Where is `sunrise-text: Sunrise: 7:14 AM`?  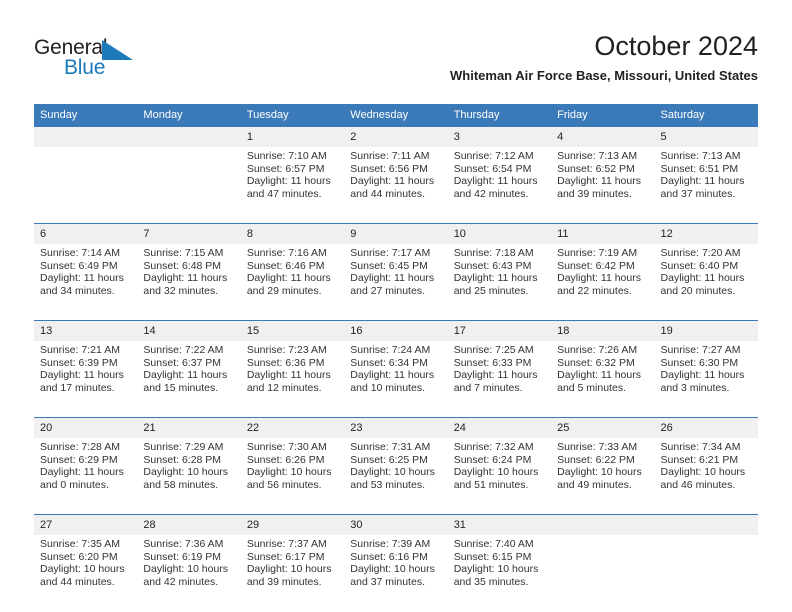 sunrise-text: Sunrise: 7:14 AM is located at coordinates (80, 253).